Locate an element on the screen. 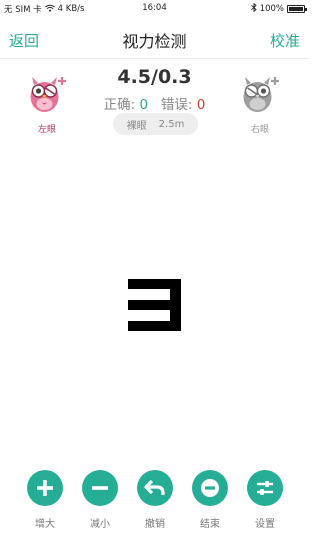 This screenshot has height=550, width=320. wrong-label: 错误: is located at coordinates (176, 105).